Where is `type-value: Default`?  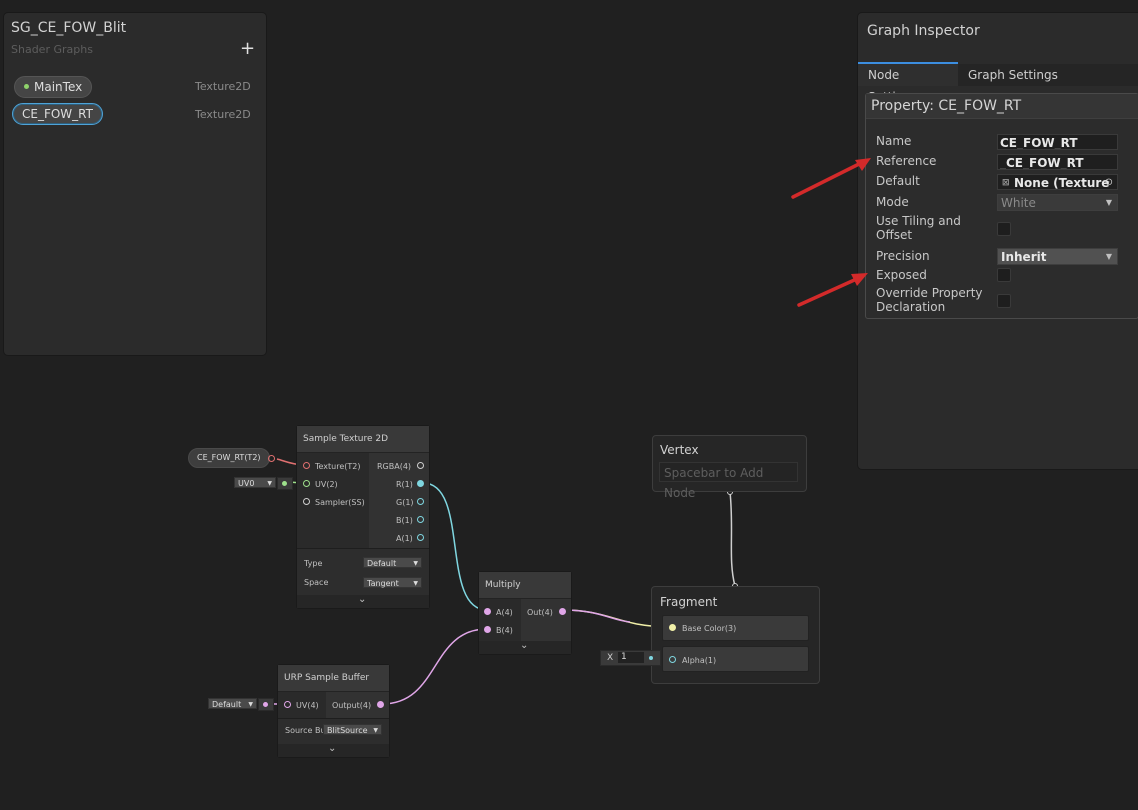 type-value: Default is located at coordinates (382, 563).